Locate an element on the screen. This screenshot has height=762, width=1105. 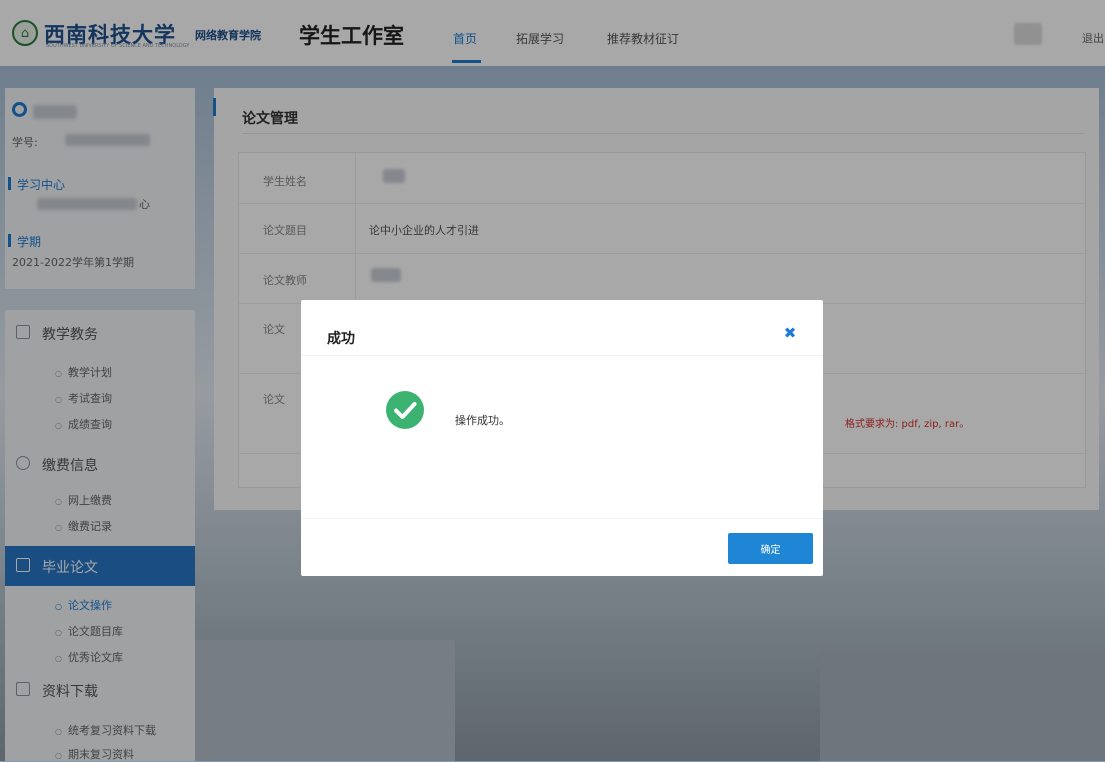
dialog-message: 操作成功。 is located at coordinates (482, 420).